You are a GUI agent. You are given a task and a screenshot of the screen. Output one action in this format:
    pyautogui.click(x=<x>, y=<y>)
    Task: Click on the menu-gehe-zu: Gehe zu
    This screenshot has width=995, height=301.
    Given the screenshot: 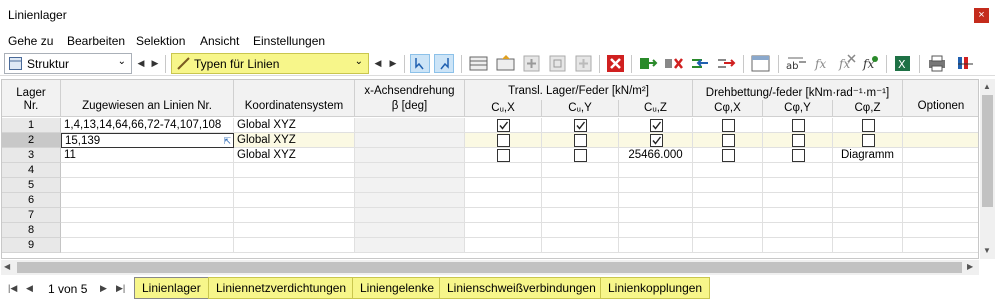 What is the action you would take?
    pyautogui.click(x=30, y=41)
    